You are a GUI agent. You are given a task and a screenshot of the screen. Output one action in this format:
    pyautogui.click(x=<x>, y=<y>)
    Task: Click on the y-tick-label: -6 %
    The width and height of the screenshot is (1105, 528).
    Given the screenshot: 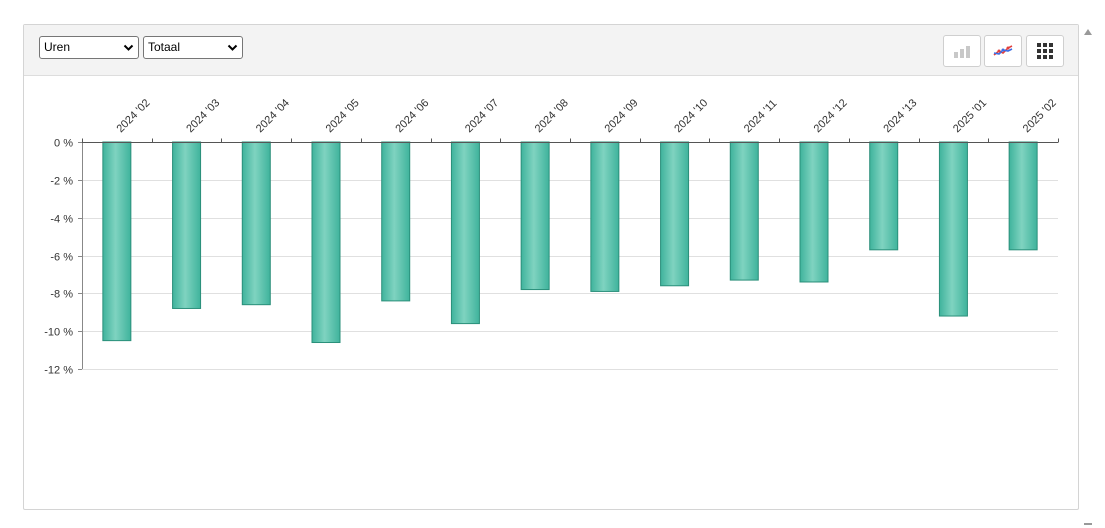 What is the action you would take?
    pyautogui.click(x=61, y=258)
    